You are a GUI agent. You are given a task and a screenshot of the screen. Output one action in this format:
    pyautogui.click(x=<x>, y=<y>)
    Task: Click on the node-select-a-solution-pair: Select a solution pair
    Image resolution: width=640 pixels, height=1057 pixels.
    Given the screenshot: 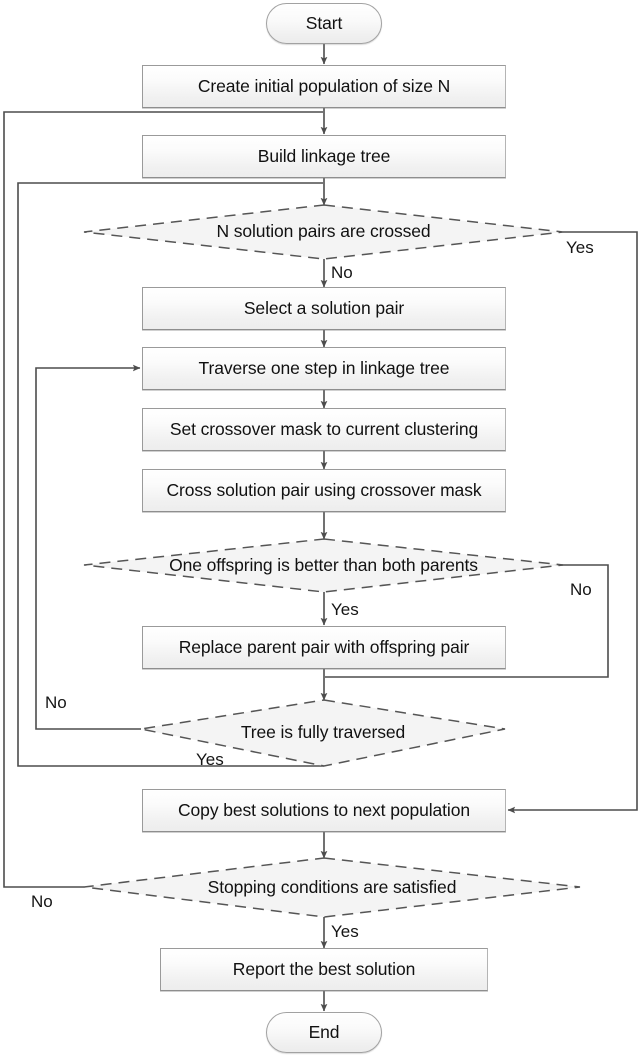 What is the action you would take?
    pyautogui.click(x=324, y=308)
    